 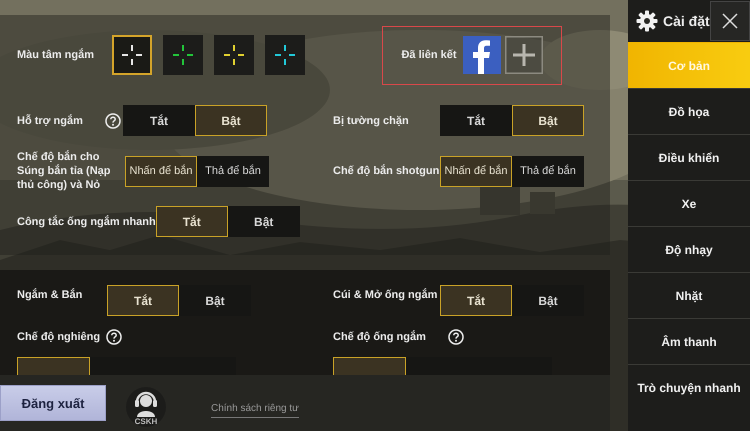 I want to click on setting-label: Chế độ bắn cho Súng bắn tỉa (Nạp thủ công) và Nỏ, so click(x=64, y=171).